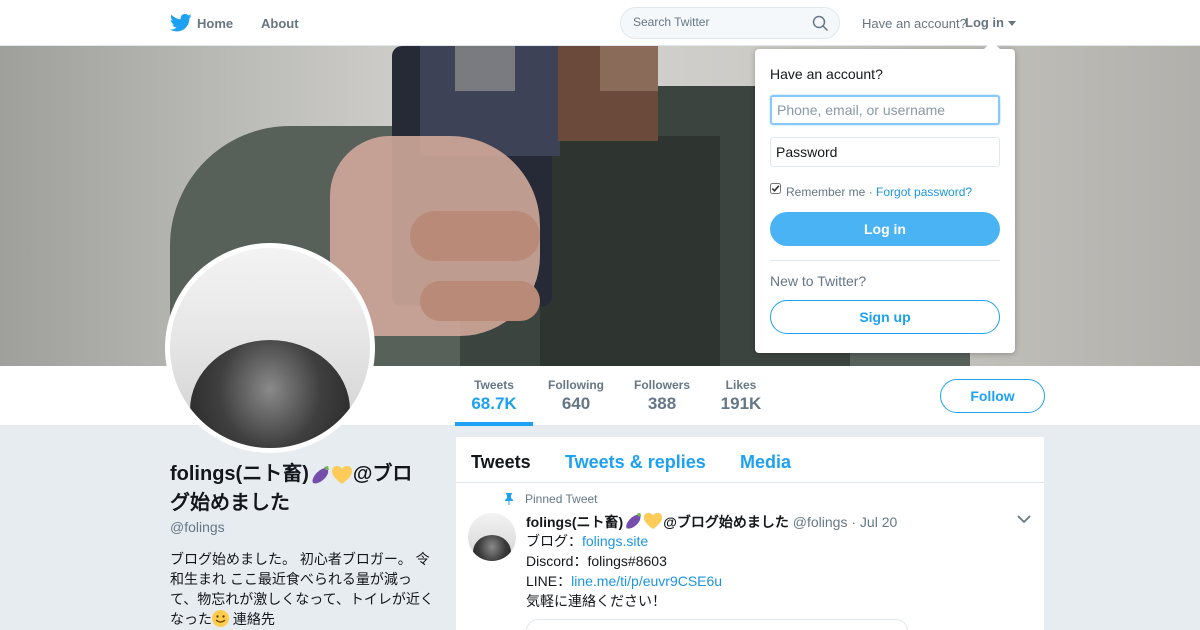 This screenshot has width=1200, height=630. I want to click on avatar-subject, so click(270, 394).